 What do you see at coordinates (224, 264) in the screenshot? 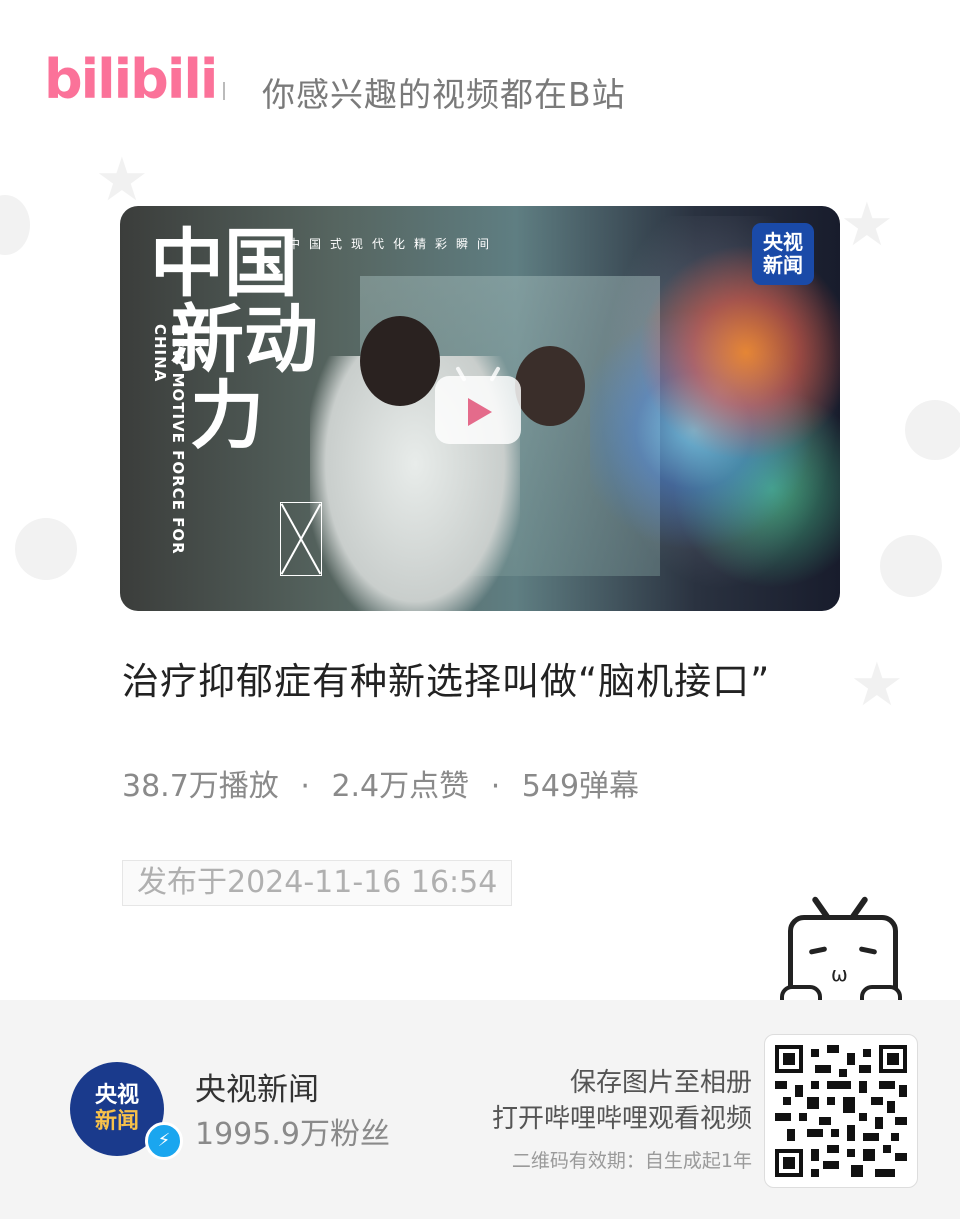
I see `calligraphy-line: 中国` at bounding box center [224, 264].